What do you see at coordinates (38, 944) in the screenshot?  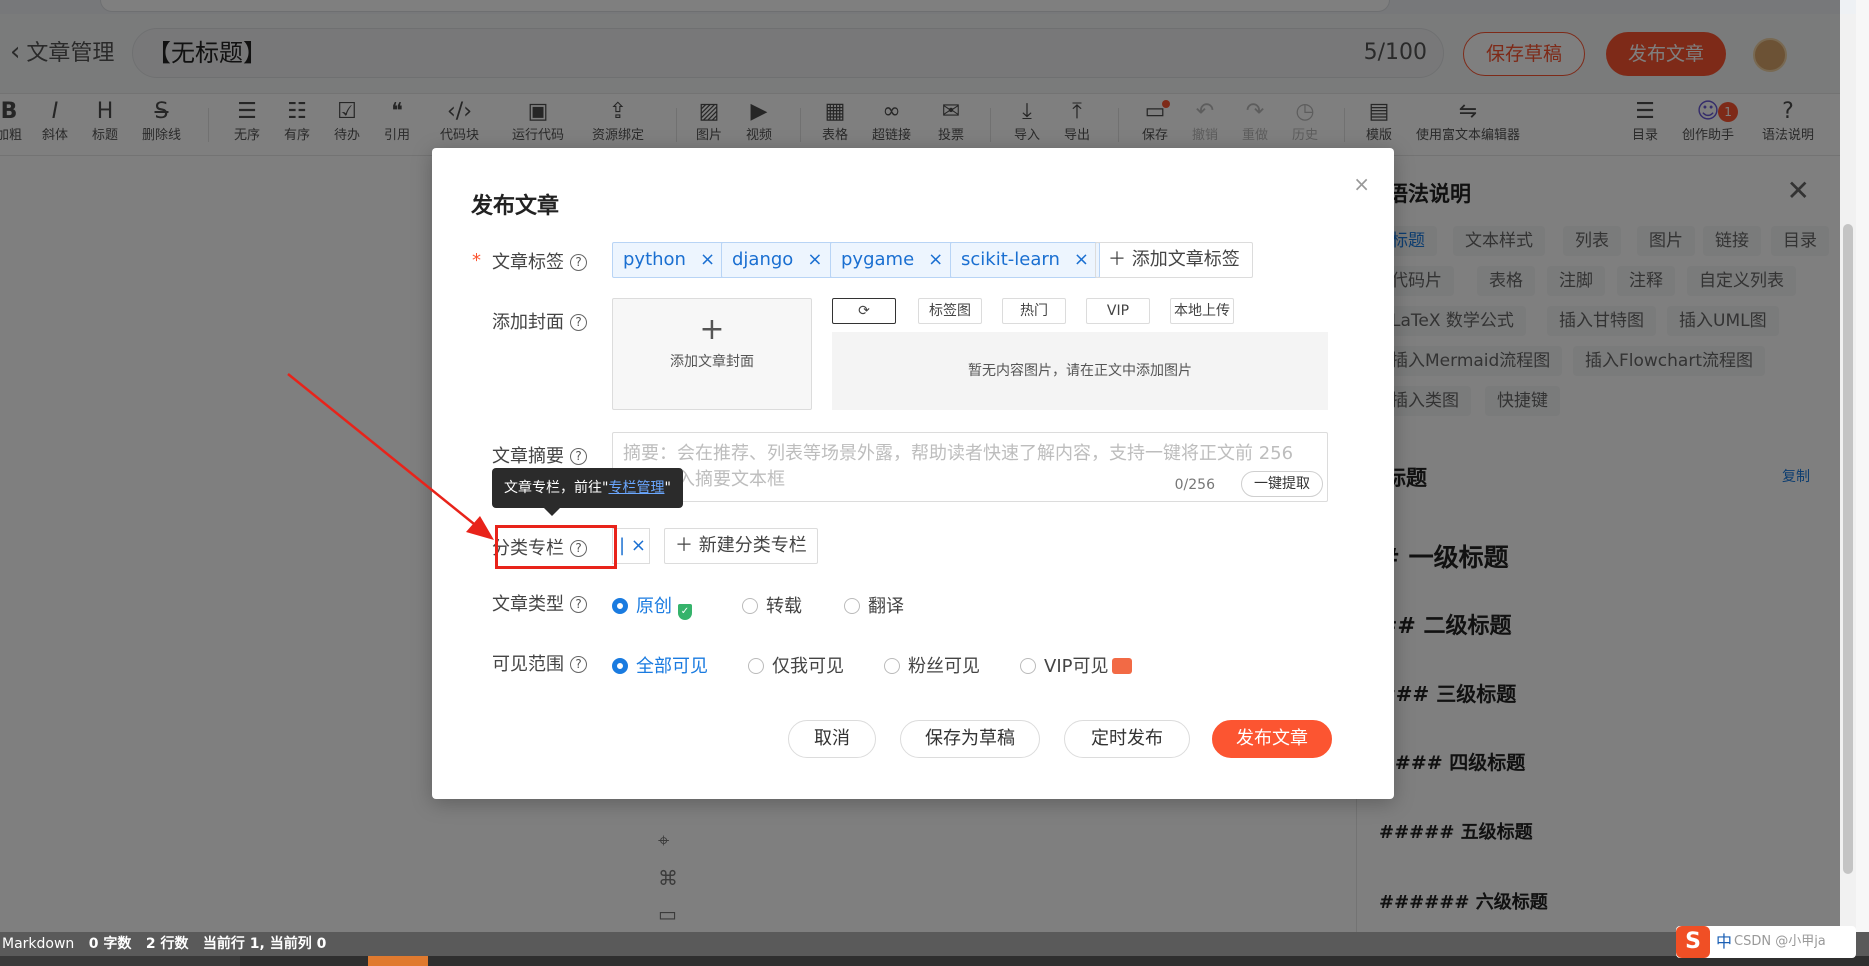 I see `editor-mode: Markdown` at bounding box center [38, 944].